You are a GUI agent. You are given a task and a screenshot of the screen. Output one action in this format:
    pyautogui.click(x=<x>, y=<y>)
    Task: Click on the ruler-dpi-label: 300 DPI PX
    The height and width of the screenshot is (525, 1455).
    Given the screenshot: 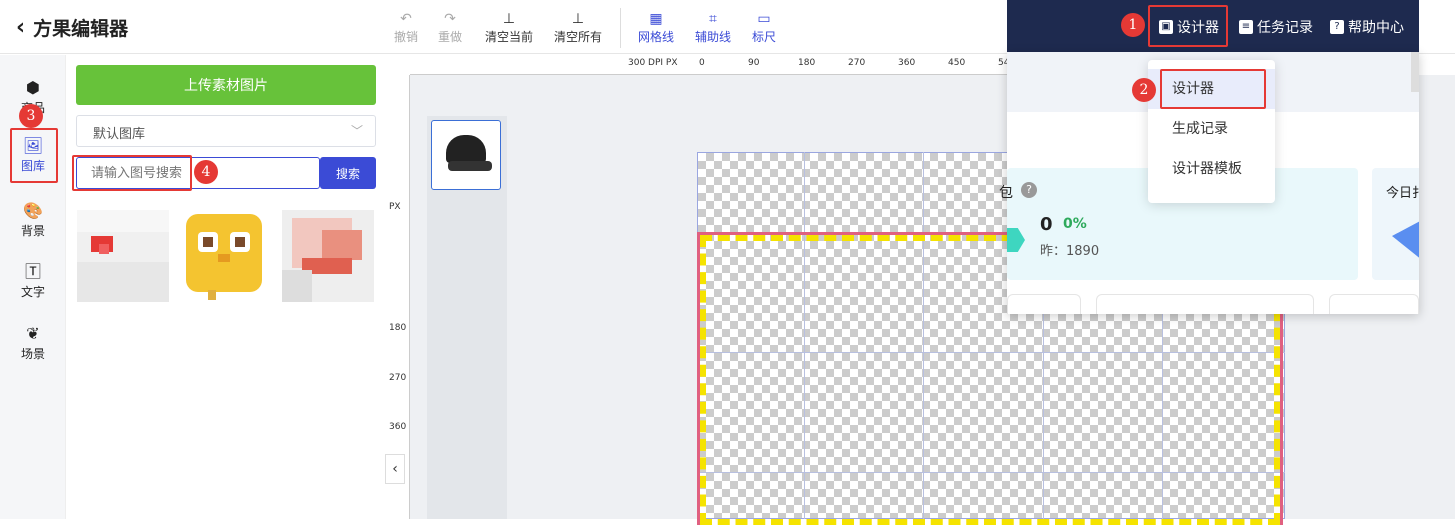 What is the action you would take?
    pyautogui.click(x=653, y=63)
    